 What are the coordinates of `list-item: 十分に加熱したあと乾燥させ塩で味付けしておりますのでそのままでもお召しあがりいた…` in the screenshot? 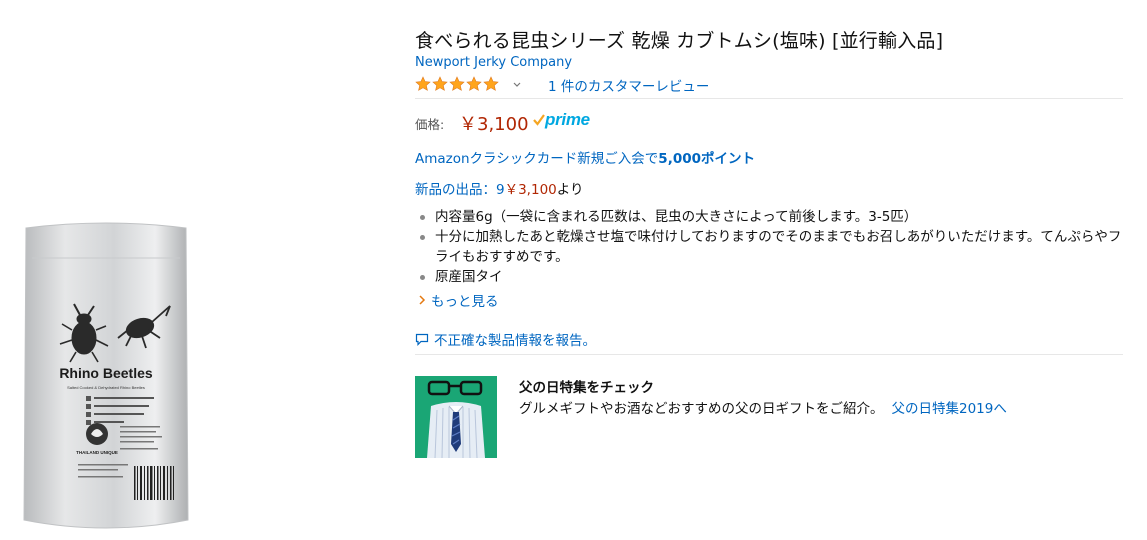 It's located at (771, 247).